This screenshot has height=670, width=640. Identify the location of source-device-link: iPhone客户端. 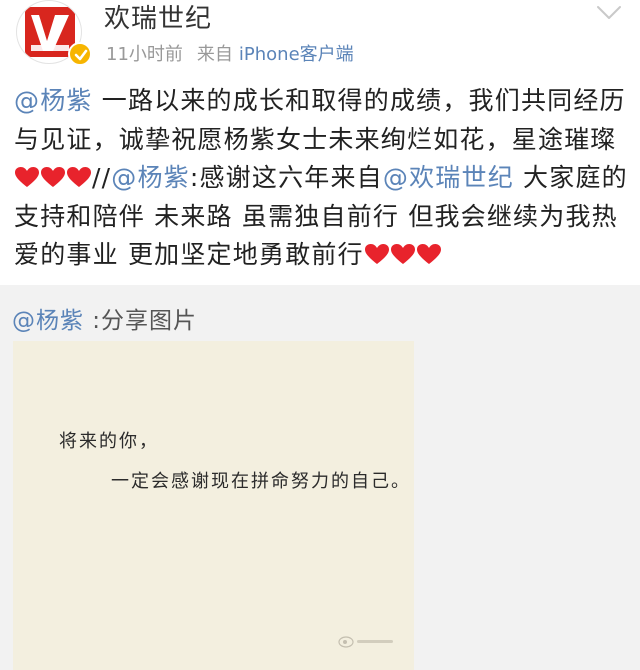
(296, 54).